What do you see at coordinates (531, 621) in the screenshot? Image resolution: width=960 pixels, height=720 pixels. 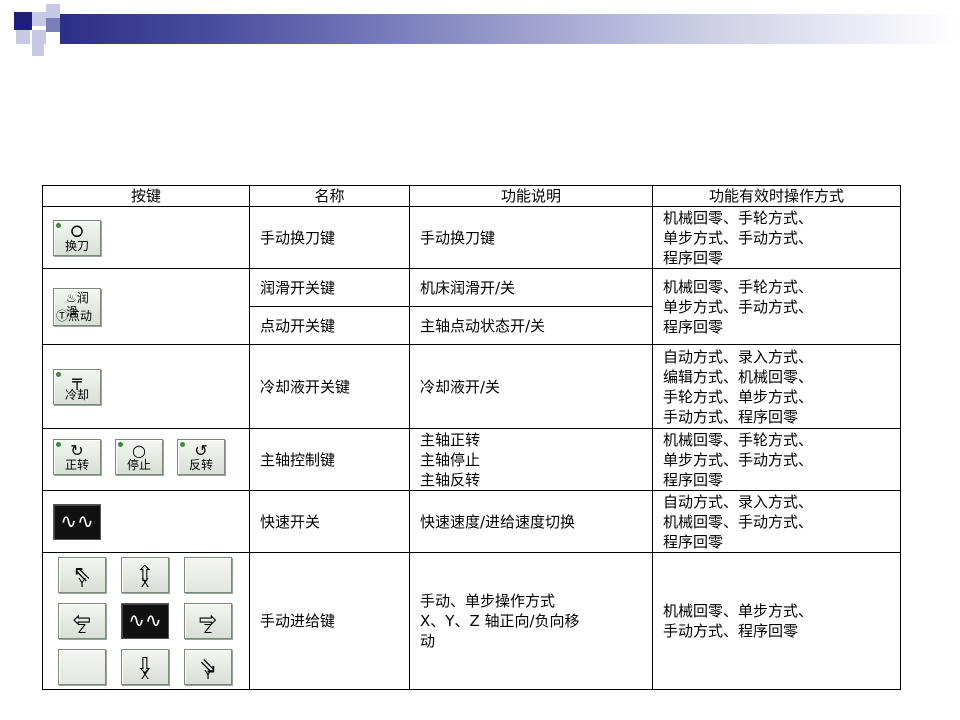 I see `key-function: 手动、单步操作方式 X、Y、Z 轴正向/负向移 动` at bounding box center [531, 621].